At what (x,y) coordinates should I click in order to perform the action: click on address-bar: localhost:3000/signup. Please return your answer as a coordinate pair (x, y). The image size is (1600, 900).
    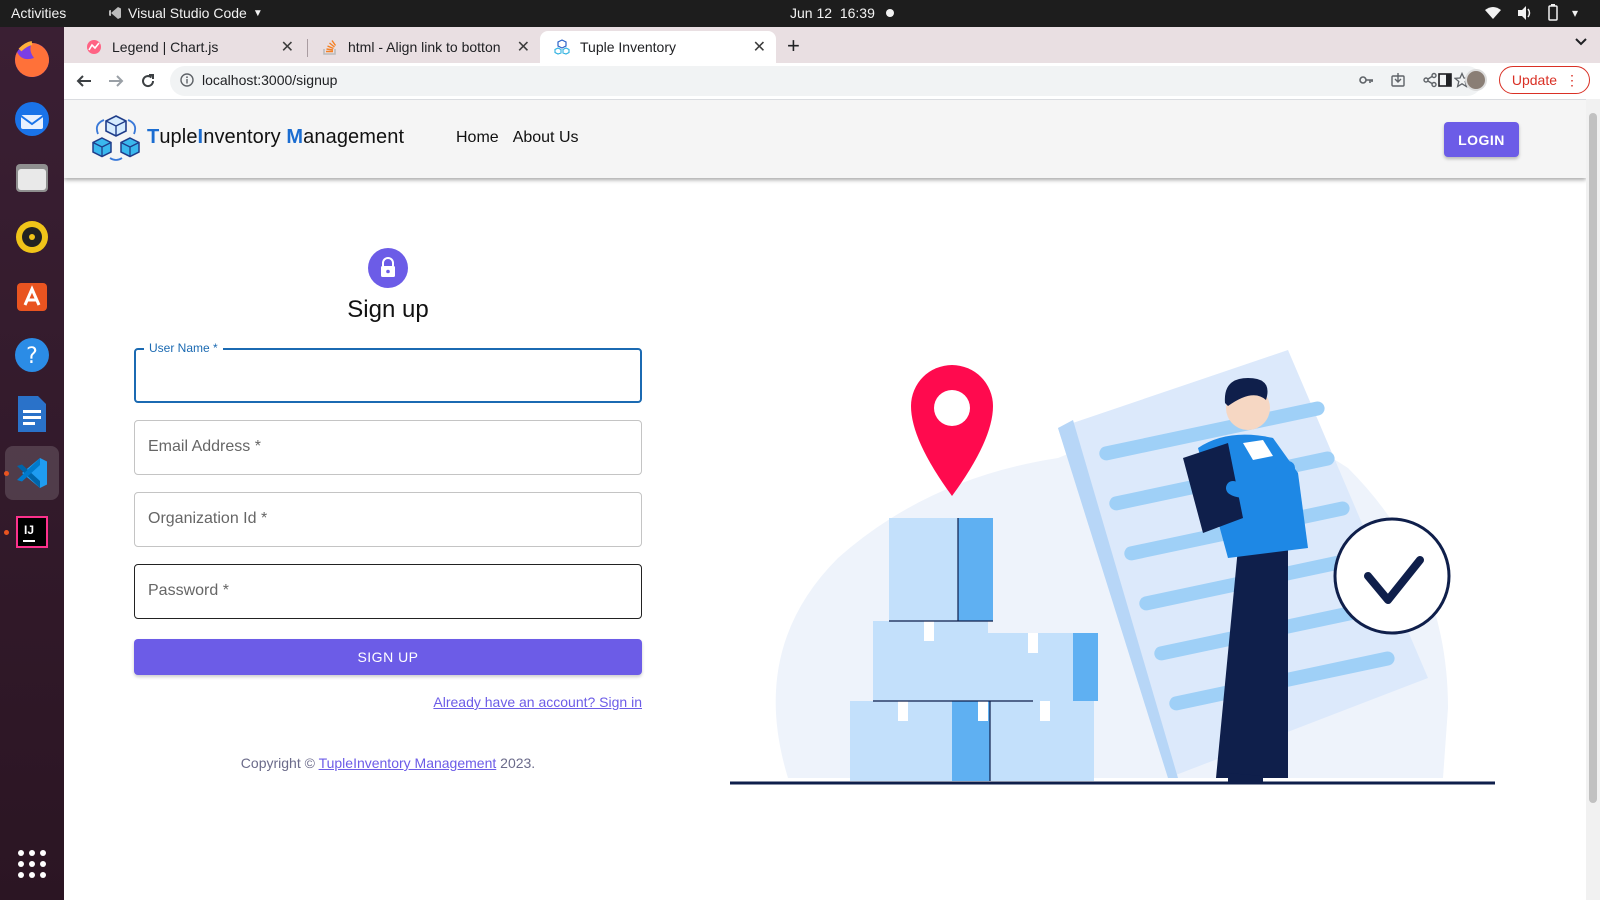
    Looking at the image, I should click on (826, 81).